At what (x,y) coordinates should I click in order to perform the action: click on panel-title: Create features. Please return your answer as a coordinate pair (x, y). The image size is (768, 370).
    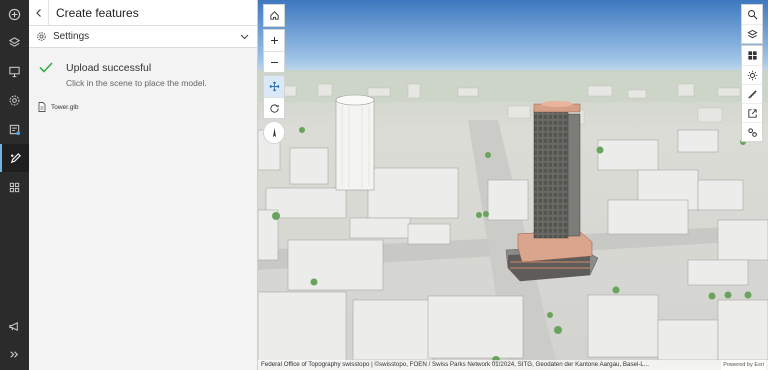
    Looking at the image, I should click on (97, 12).